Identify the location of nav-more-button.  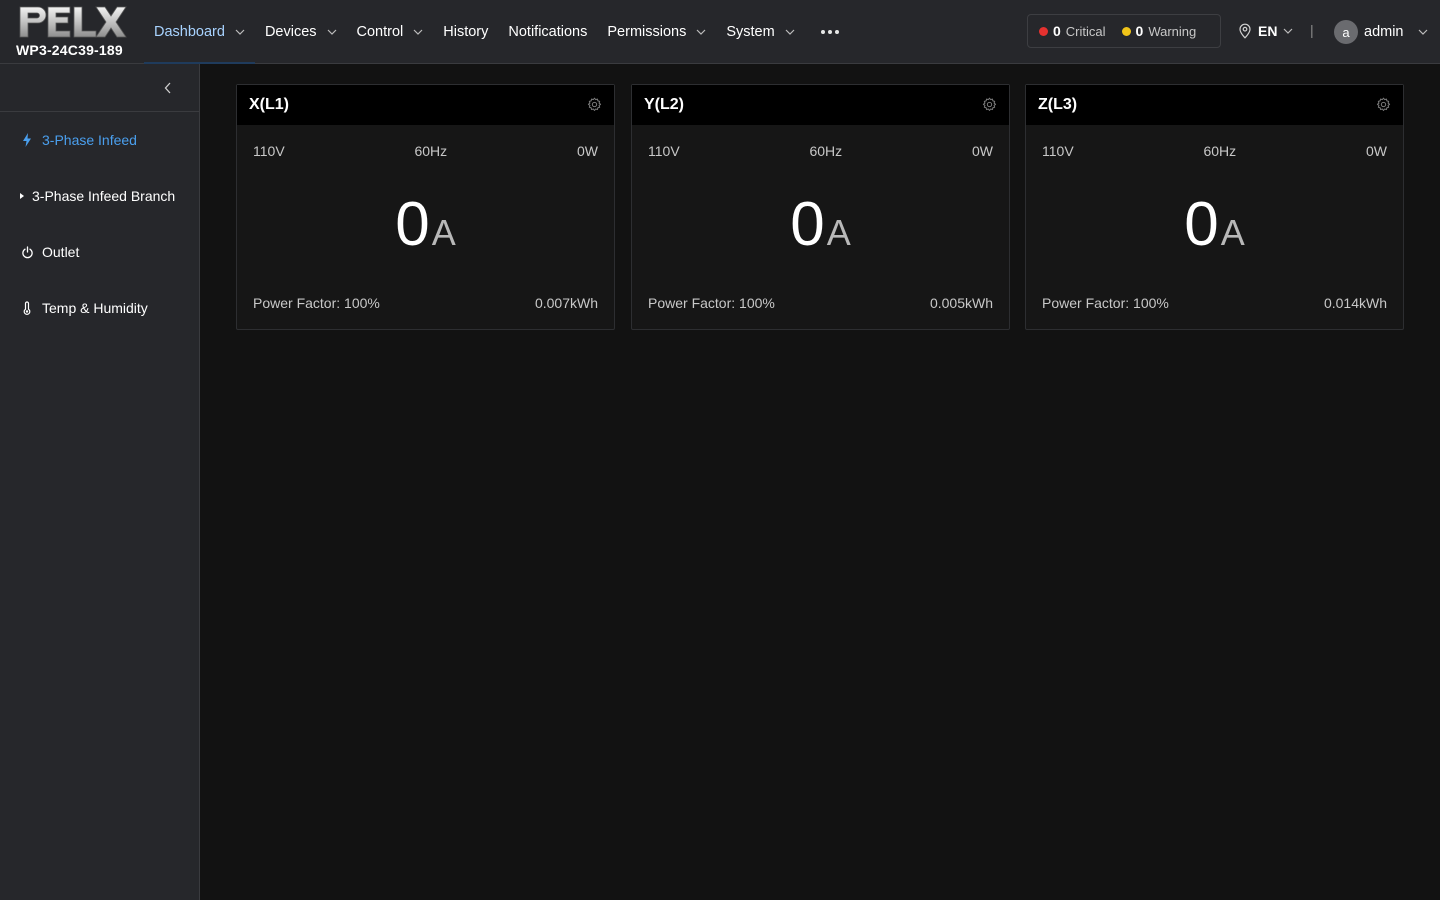
(830, 32).